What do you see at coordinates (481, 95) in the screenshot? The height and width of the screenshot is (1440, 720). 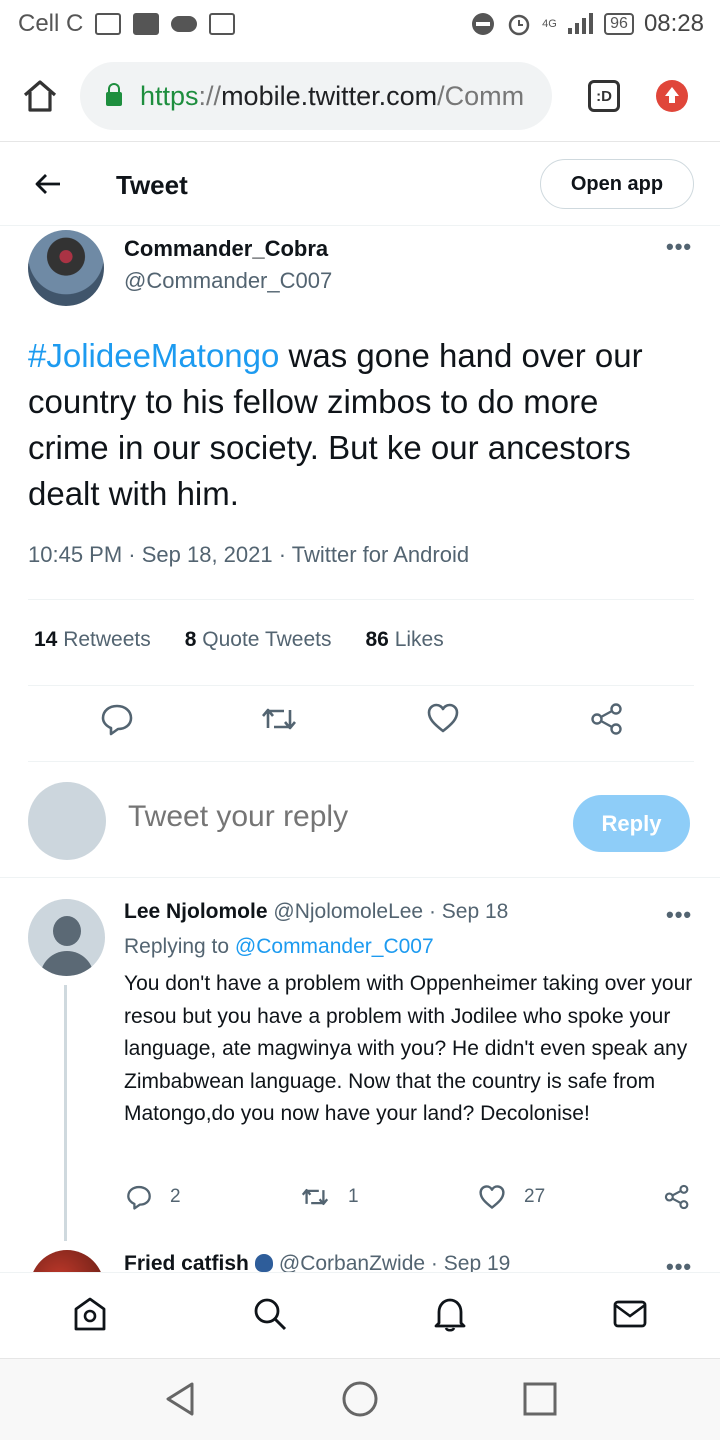 I see `url-path: /Comm` at bounding box center [481, 95].